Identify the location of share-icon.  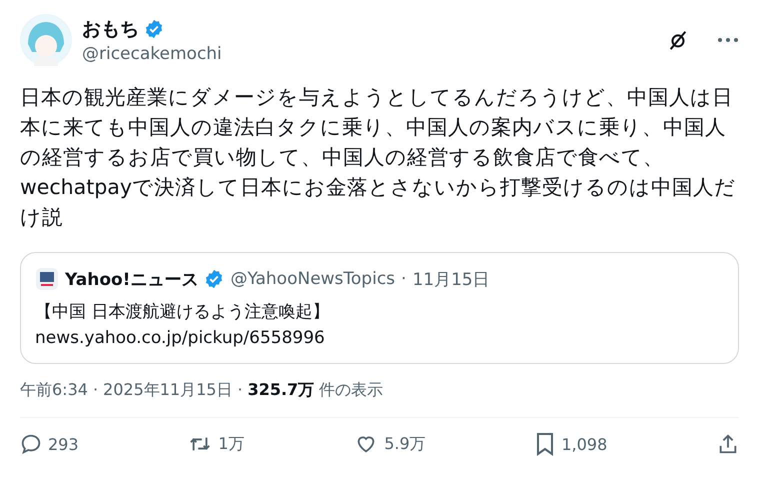
(728, 444).